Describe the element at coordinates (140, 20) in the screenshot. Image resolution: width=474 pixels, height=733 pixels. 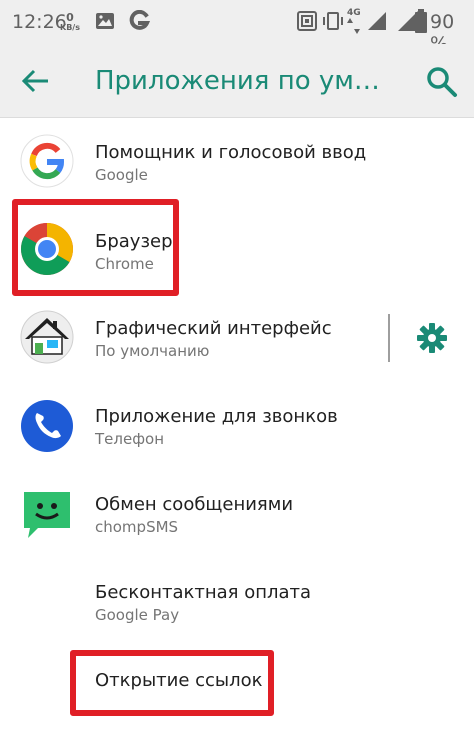
I see `g-icon` at that location.